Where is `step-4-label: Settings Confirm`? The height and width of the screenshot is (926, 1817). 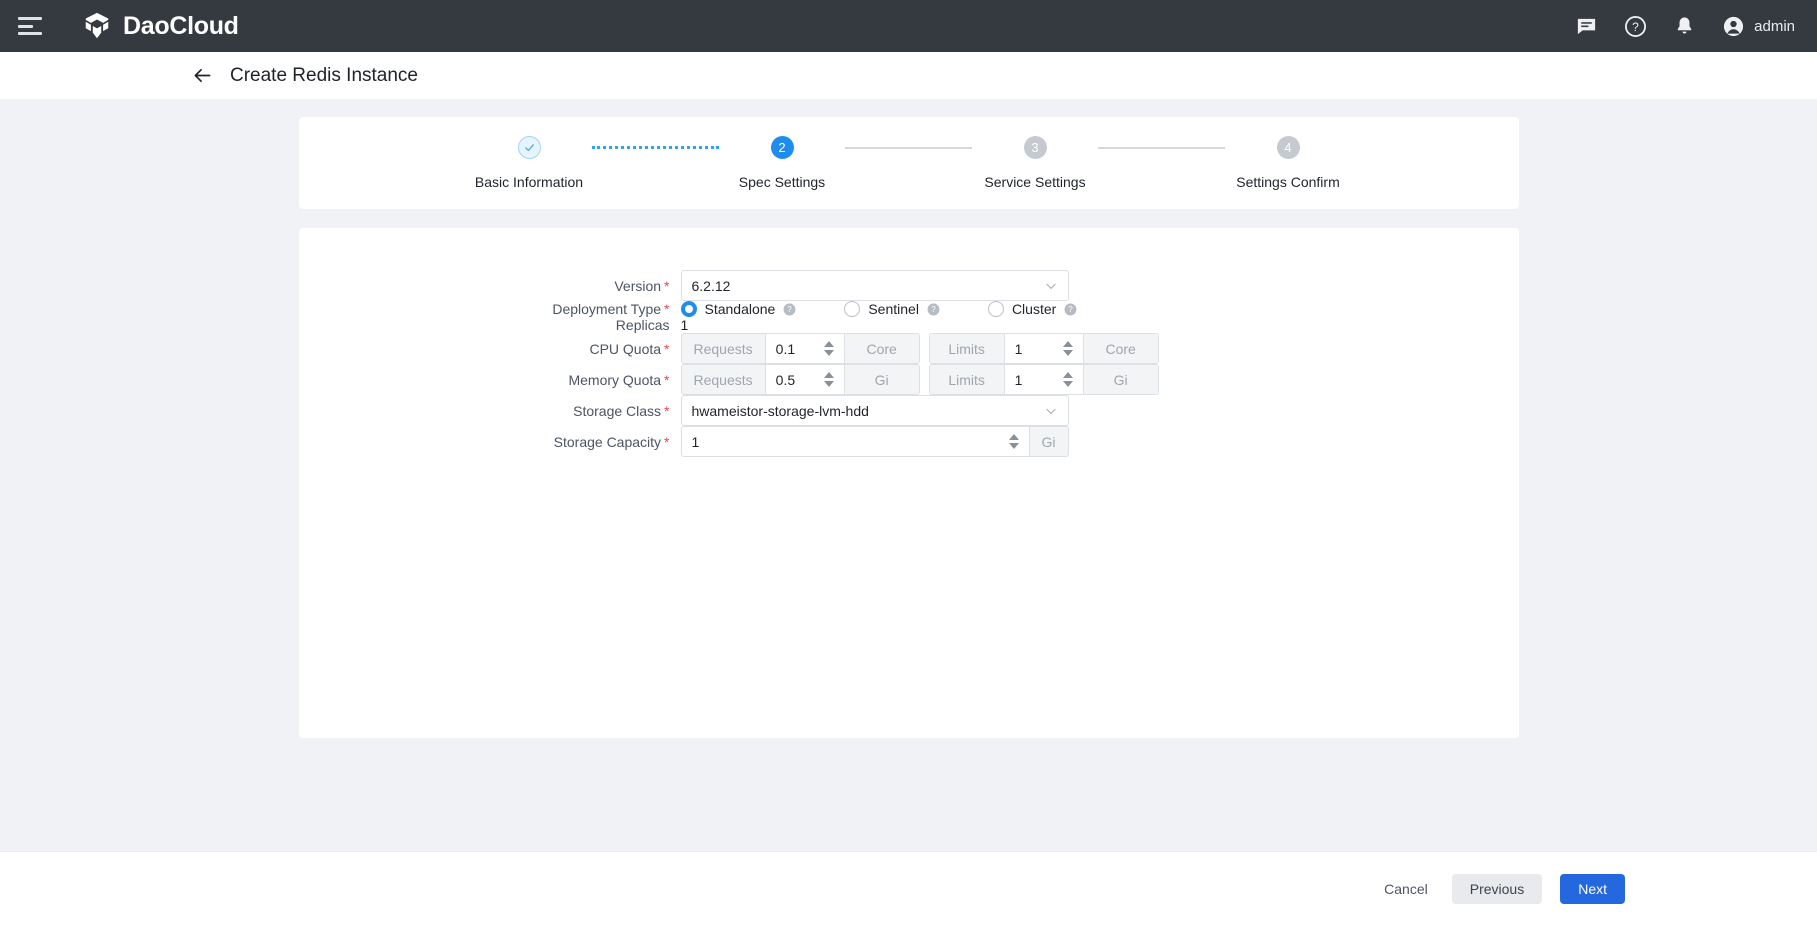
step-4-label: Settings Confirm is located at coordinates (1288, 182).